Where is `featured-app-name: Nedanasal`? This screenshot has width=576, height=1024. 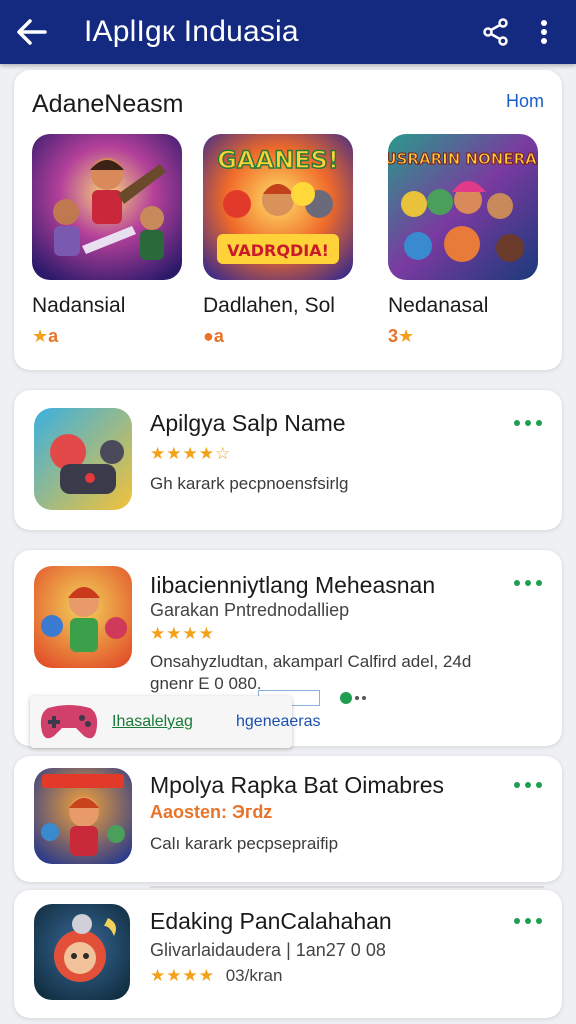
featured-app-name: Nedanasal is located at coordinates (438, 305).